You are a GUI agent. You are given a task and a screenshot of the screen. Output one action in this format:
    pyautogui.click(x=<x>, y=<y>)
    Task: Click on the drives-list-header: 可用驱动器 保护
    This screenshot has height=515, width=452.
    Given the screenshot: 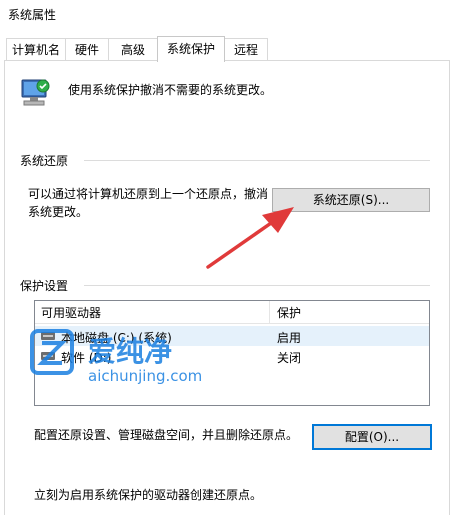 What is the action you would take?
    pyautogui.click(x=232, y=312)
    